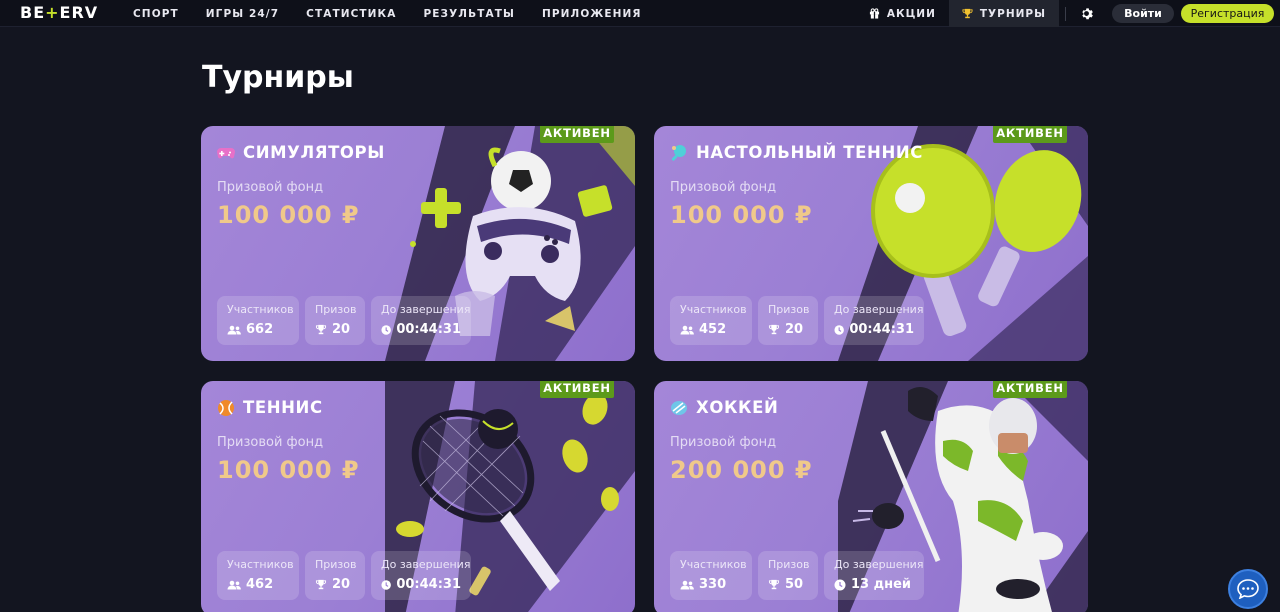  I want to click on card-title: ХОККЕЙ, so click(737, 407).